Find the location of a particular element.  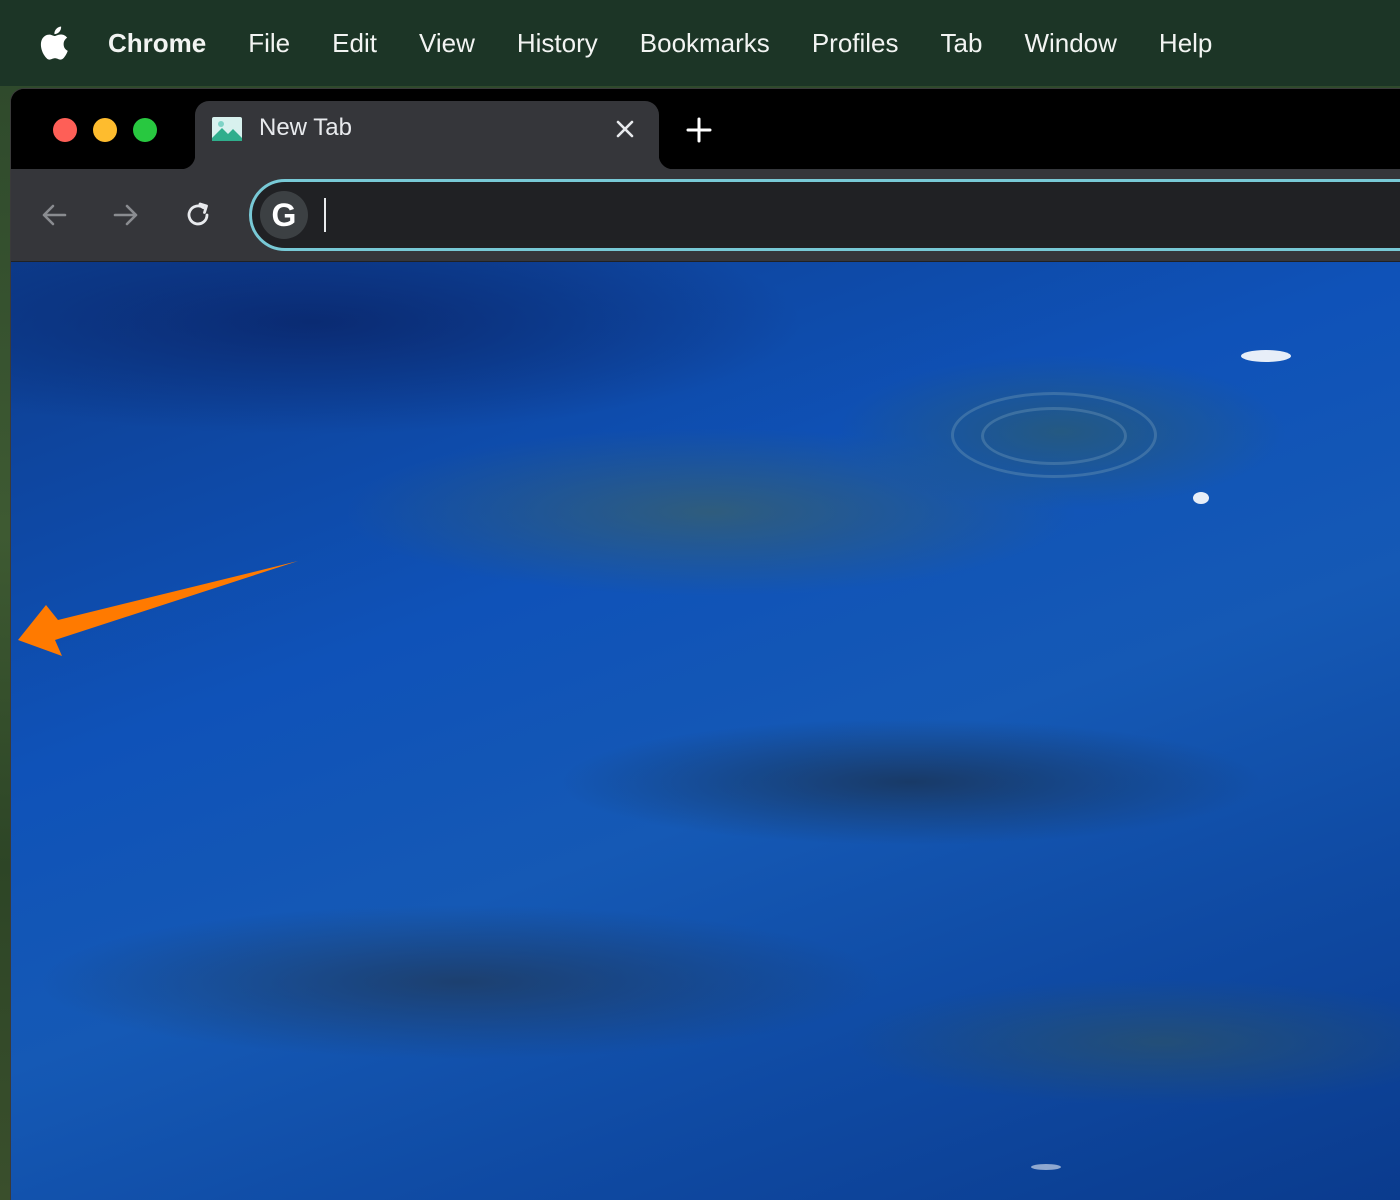

menu-bookmarks: Bookmarks is located at coordinates (705, 43).